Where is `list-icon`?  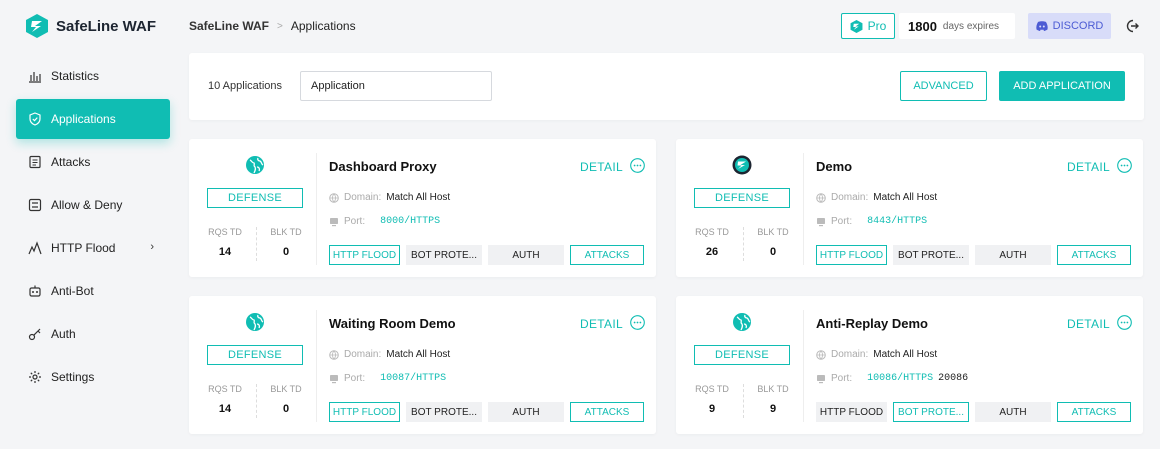
list-icon is located at coordinates (35, 162).